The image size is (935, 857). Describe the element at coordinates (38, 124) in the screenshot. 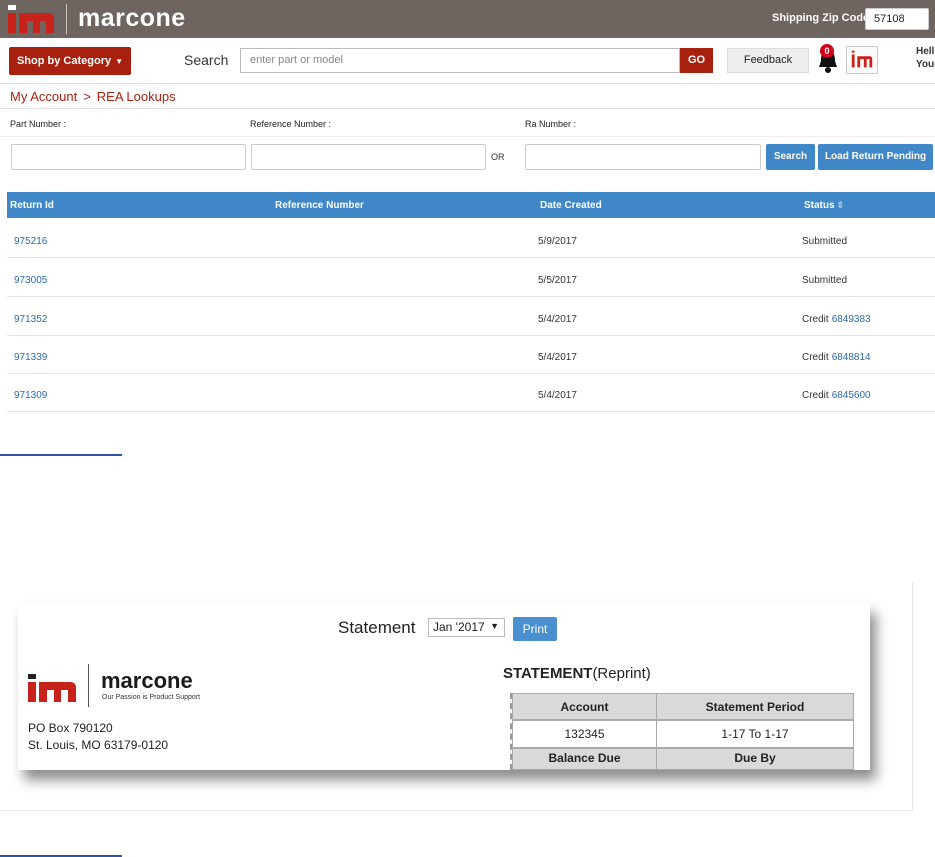

I see `part-number-label: Part Number :` at that location.